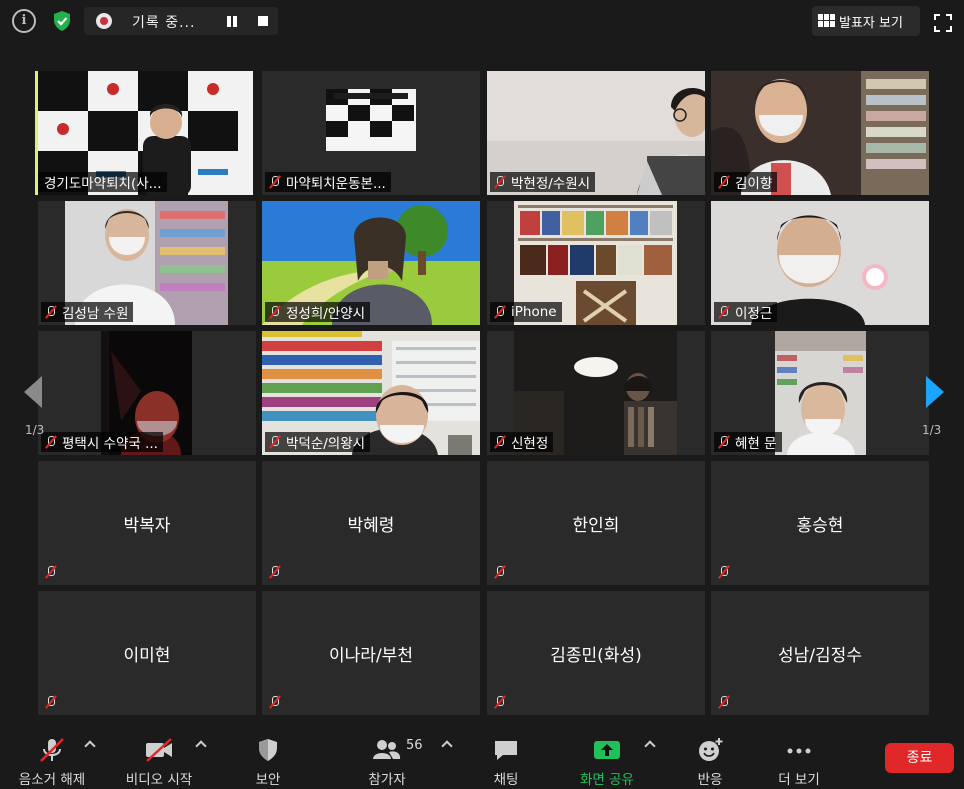  What do you see at coordinates (447, 746) in the screenshot?
I see `participants-options-caret-icon` at bounding box center [447, 746].